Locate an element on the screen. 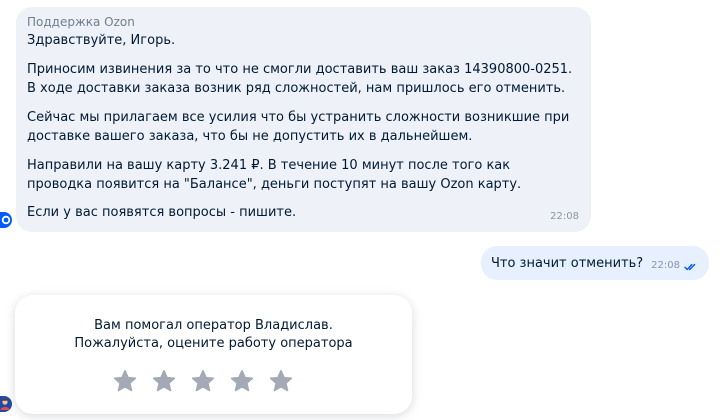 The image size is (725, 420). rating-operator-line: Вам помогал оператор Владислав. is located at coordinates (213, 325).